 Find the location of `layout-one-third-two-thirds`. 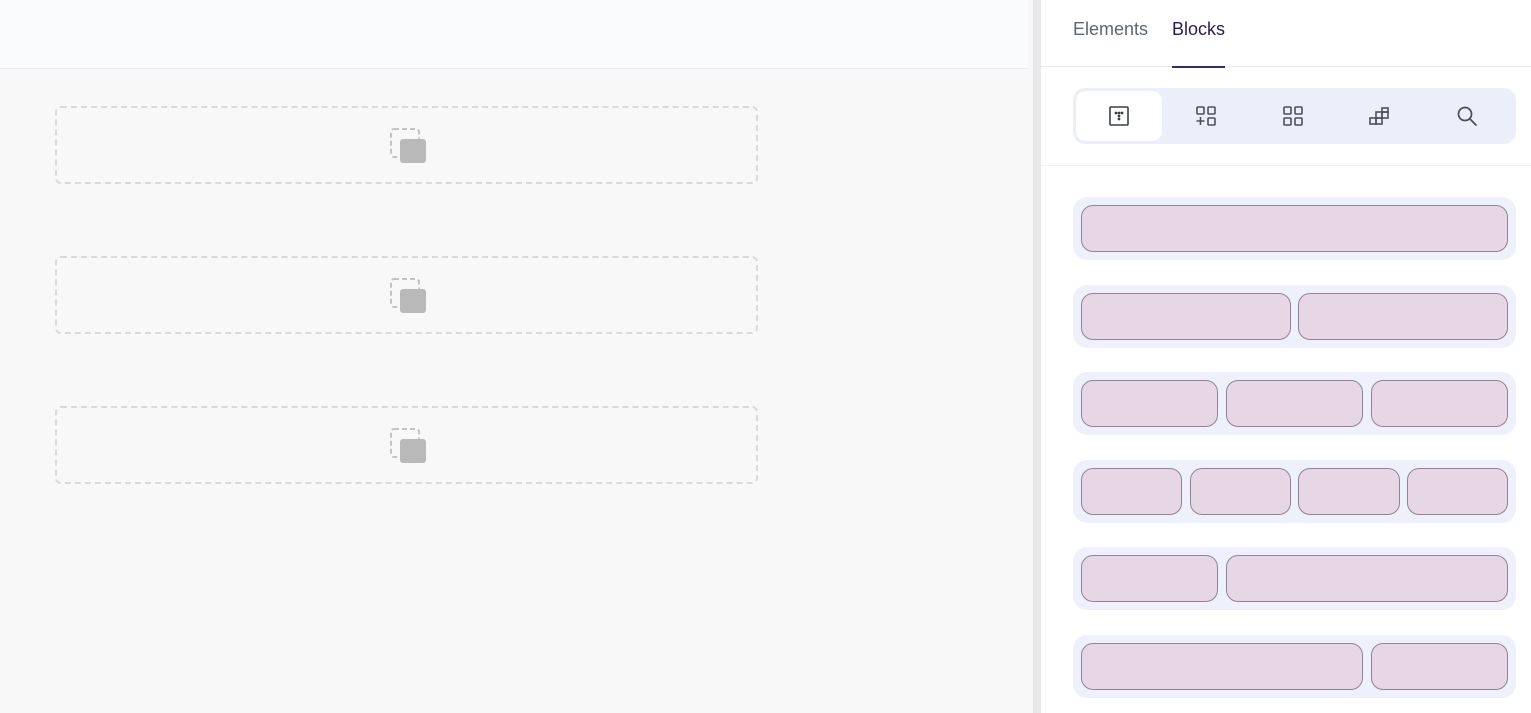

layout-one-third-two-thirds is located at coordinates (1294, 578).